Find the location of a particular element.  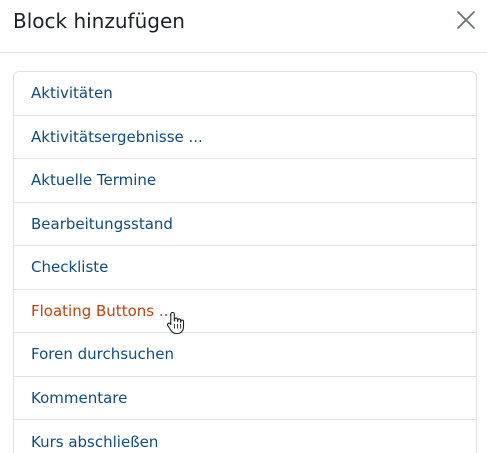

block-item-kurs-abschliessen: Kurs abschließen is located at coordinates (245, 436).